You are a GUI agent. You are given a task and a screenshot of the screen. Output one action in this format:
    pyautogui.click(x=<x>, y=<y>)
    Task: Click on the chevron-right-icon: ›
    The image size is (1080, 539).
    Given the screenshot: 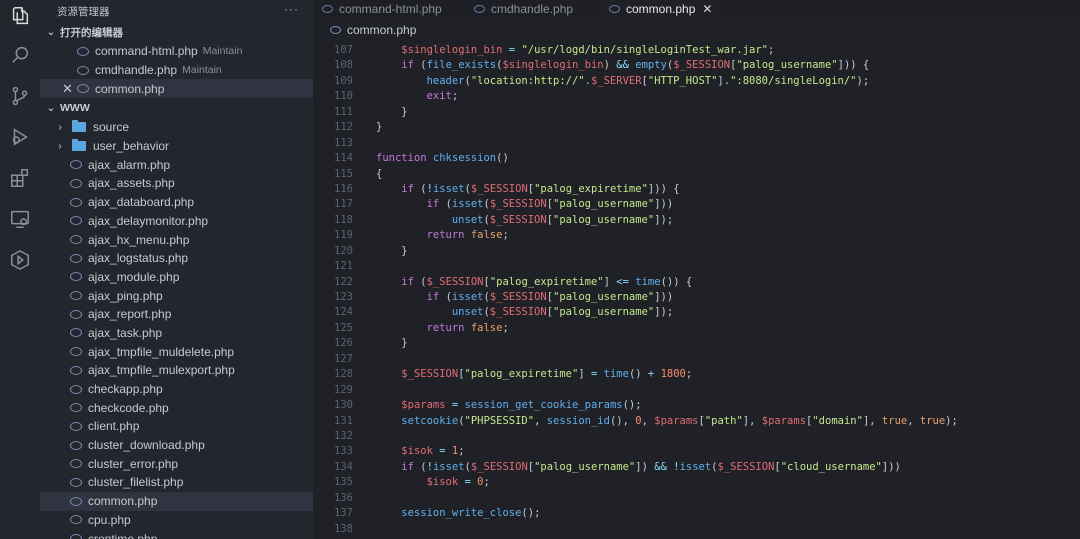 What is the action you would take?
    pyautogui.click(x=60, y=127)
    